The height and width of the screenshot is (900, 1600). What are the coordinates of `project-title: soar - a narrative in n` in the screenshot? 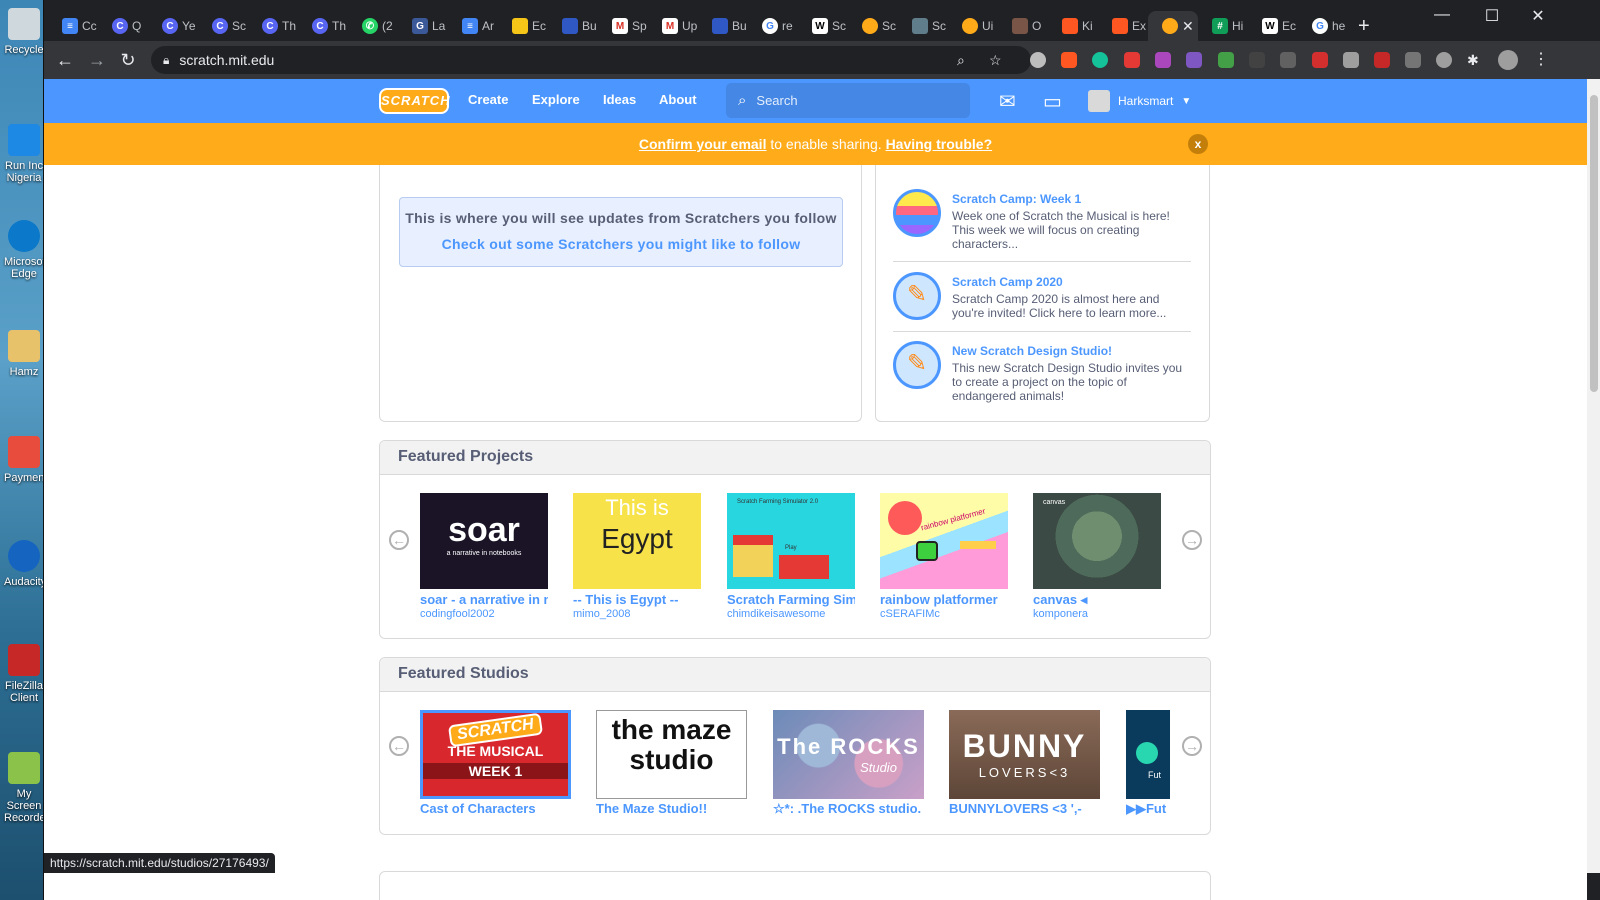 It's located at (484, 599).